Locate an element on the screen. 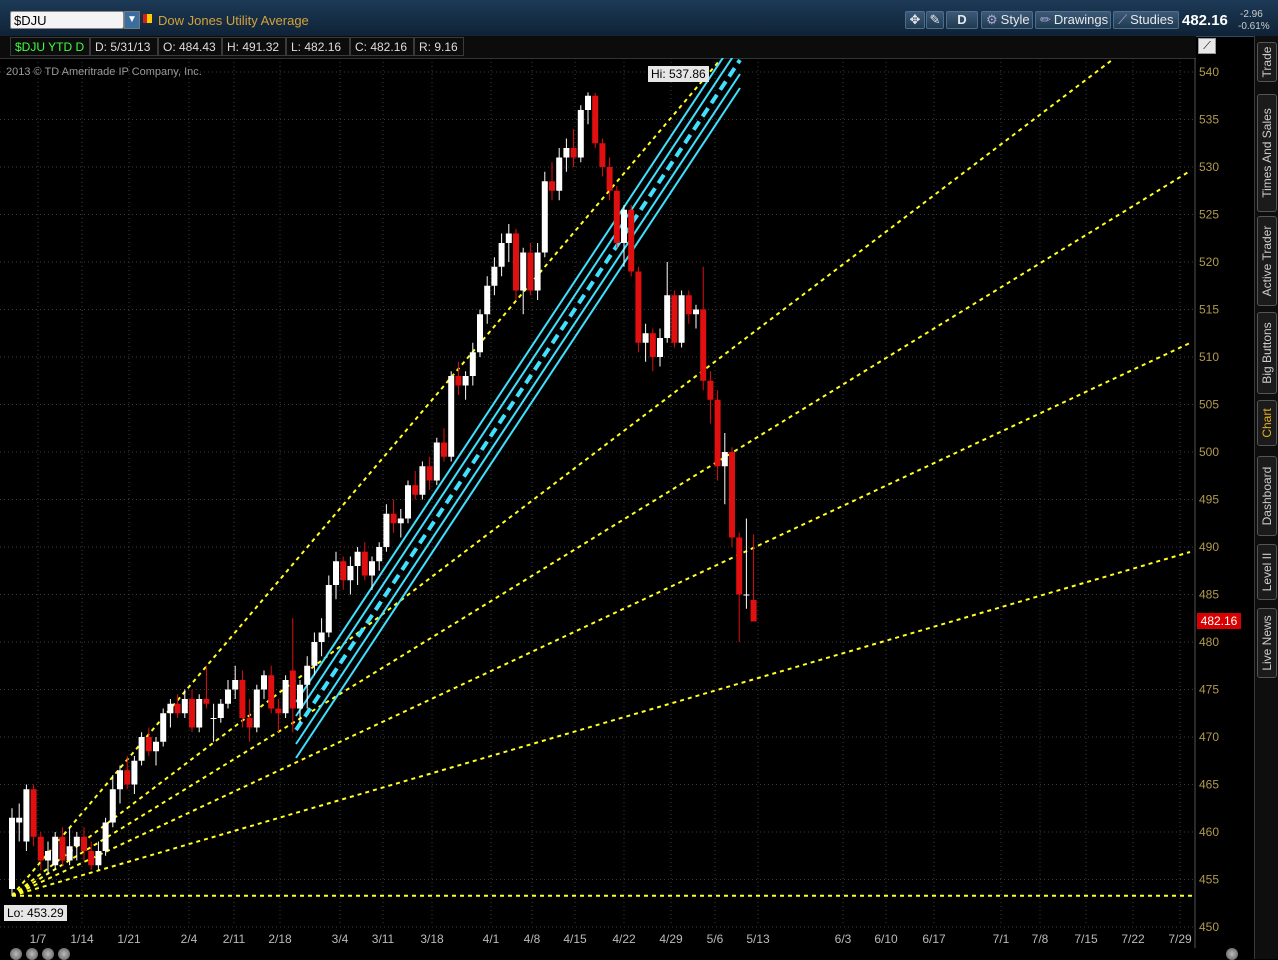 This screenshot has width=1278, height=960. y-tick-label: 485 is located at coordinates (1209, 595).